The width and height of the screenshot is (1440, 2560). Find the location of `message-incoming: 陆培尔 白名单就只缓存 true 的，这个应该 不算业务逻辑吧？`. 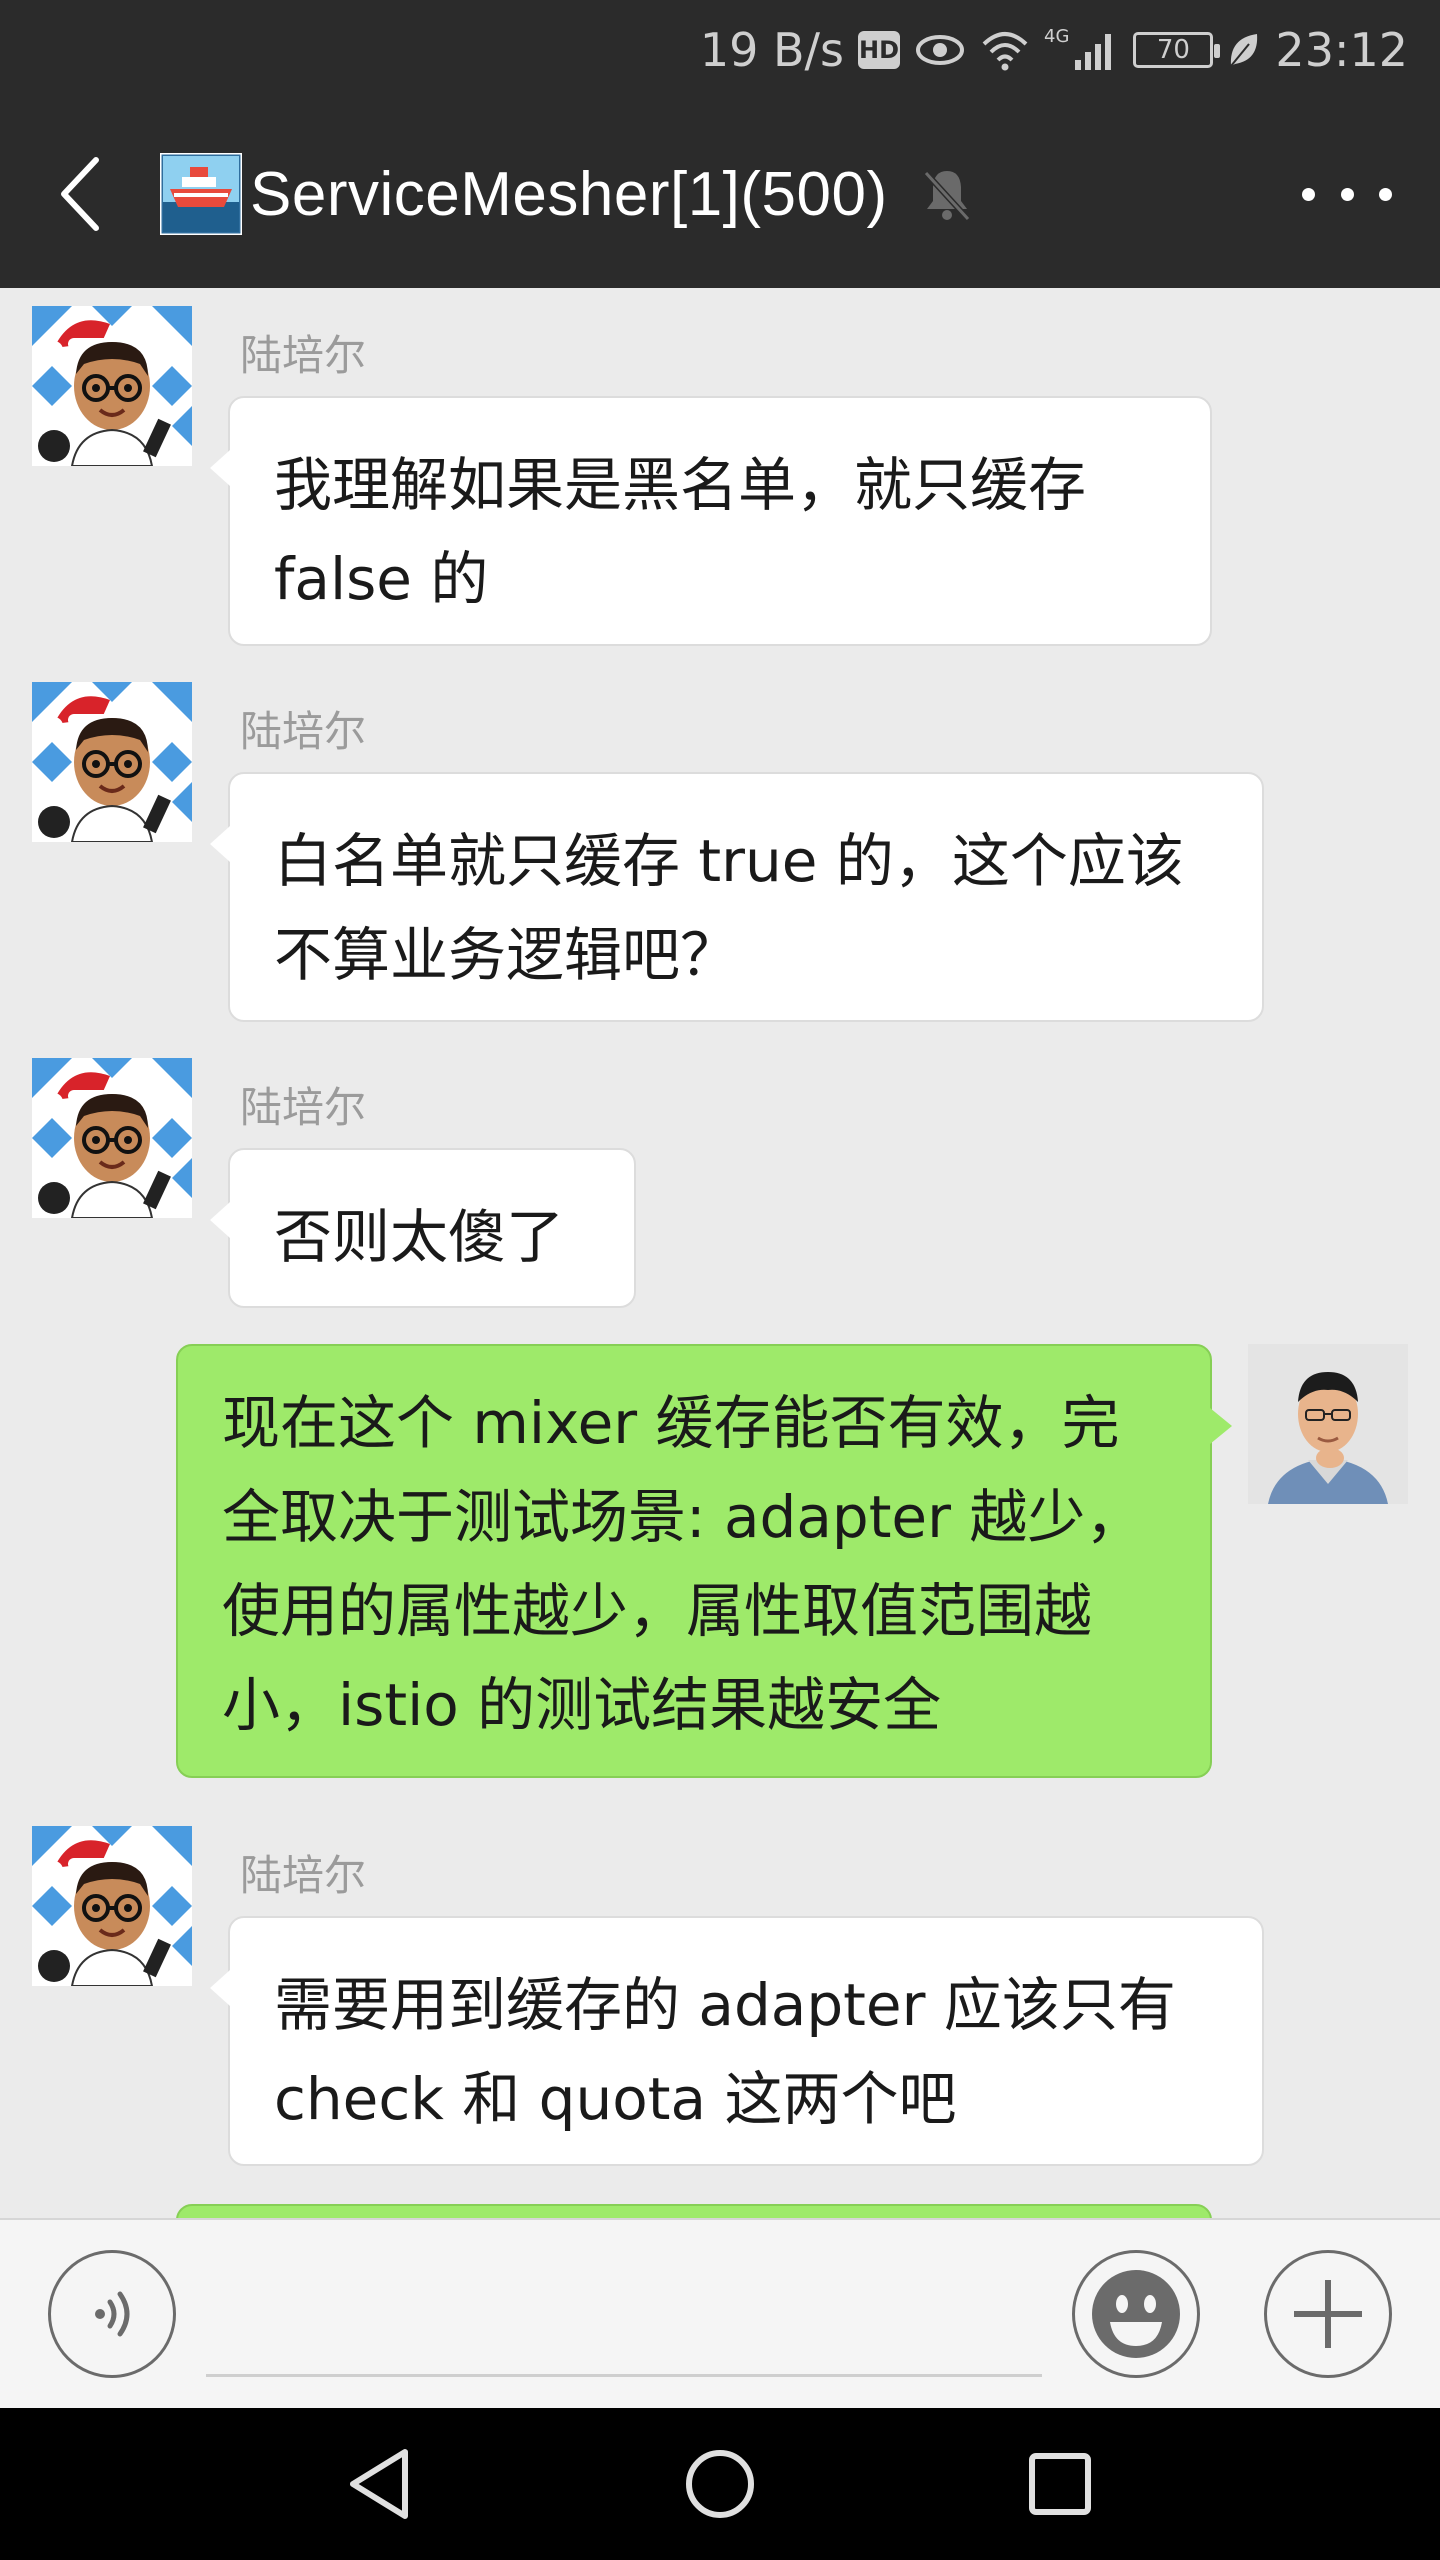

message-incoming: 陆培尔 白名单就只缓存 true 的，这个应该 不算业务逻辑吧？ is located at coordinates (720, 862).